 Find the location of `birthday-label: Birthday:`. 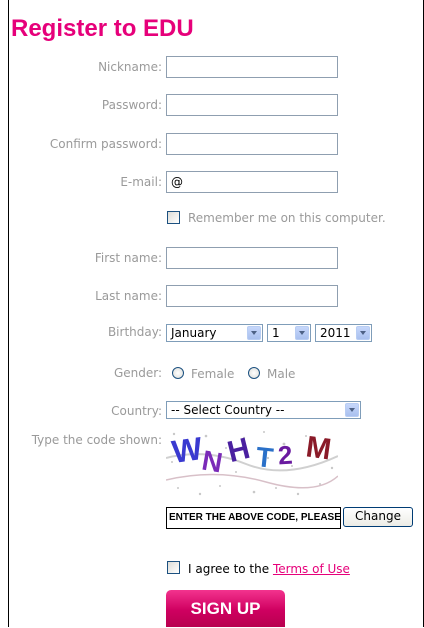

birthday-label: Birthday: is located at coordinates (134, 332).